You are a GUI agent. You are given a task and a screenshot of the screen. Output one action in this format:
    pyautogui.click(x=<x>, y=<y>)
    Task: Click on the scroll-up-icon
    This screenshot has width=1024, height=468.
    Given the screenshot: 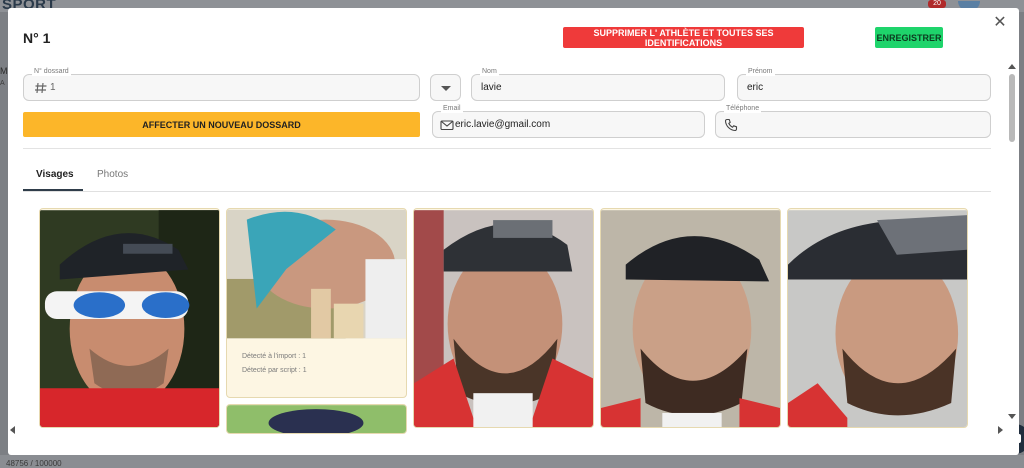 What is the action you would take?
    pyautogui.click(x=1012, y=66)
    